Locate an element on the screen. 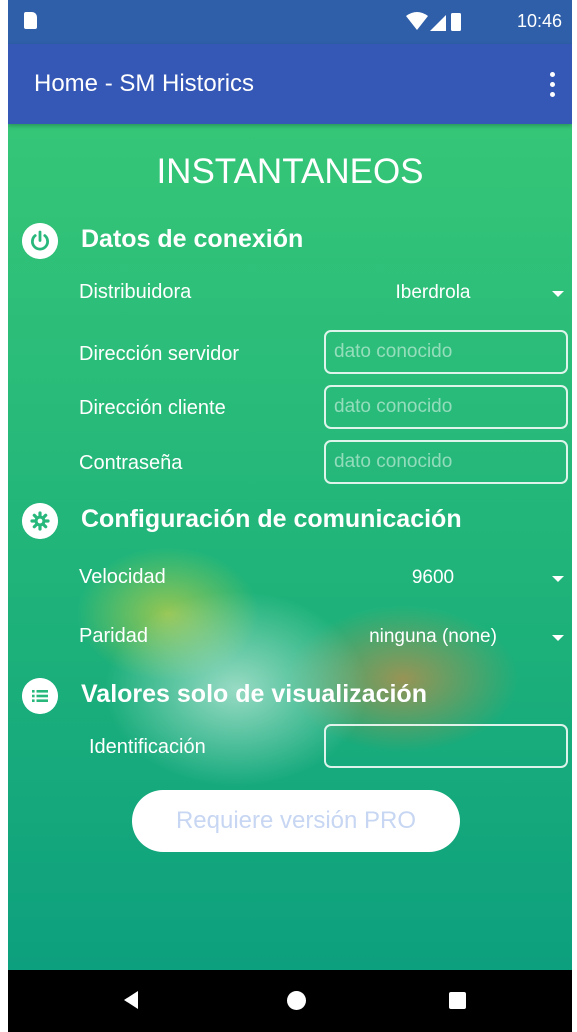 The width and height of the screenshot is (577, 1032). speed-label: Velocidad is located at coordinates (122, 577).